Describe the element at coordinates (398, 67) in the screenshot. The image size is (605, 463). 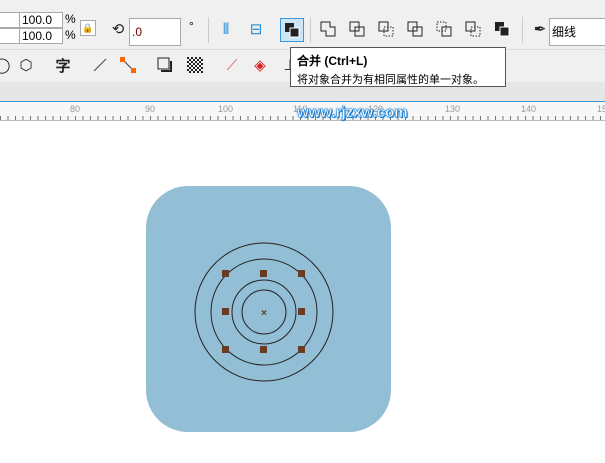
I see `tooltip: 合并 (Ctrl+L) 将对象合并为有相同属性的单一对象。` at that location.